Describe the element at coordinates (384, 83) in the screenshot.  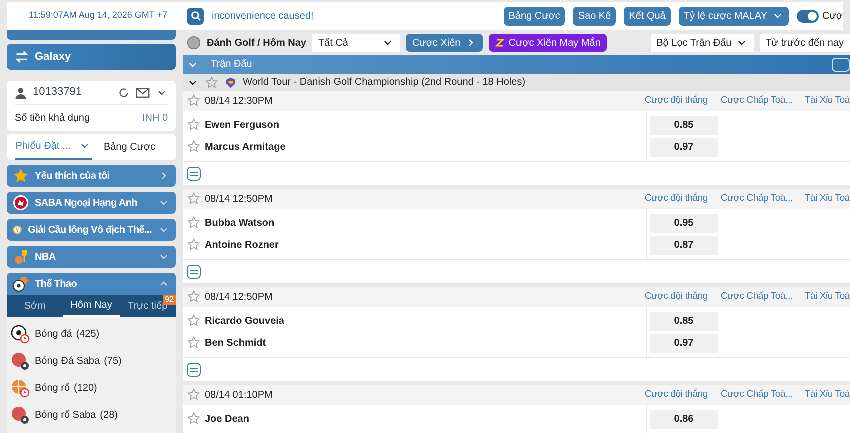
I see `league-name: World Tour - Danish Golf Championship (2nd Round - 18 Holes)` at that location.